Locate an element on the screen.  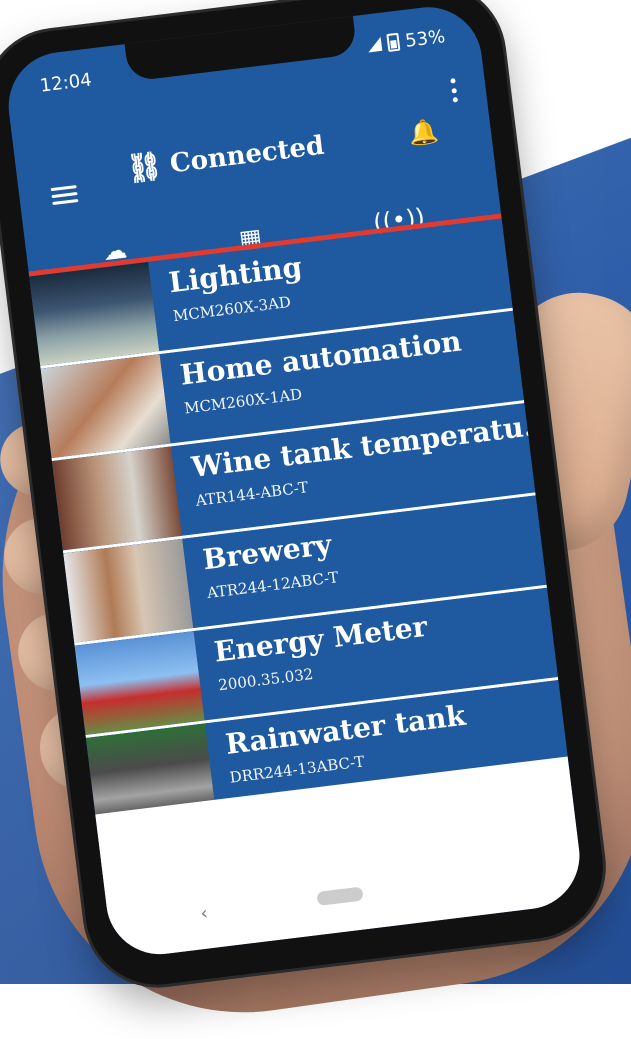
home-pill-icon is located at coordinates (339, 896).